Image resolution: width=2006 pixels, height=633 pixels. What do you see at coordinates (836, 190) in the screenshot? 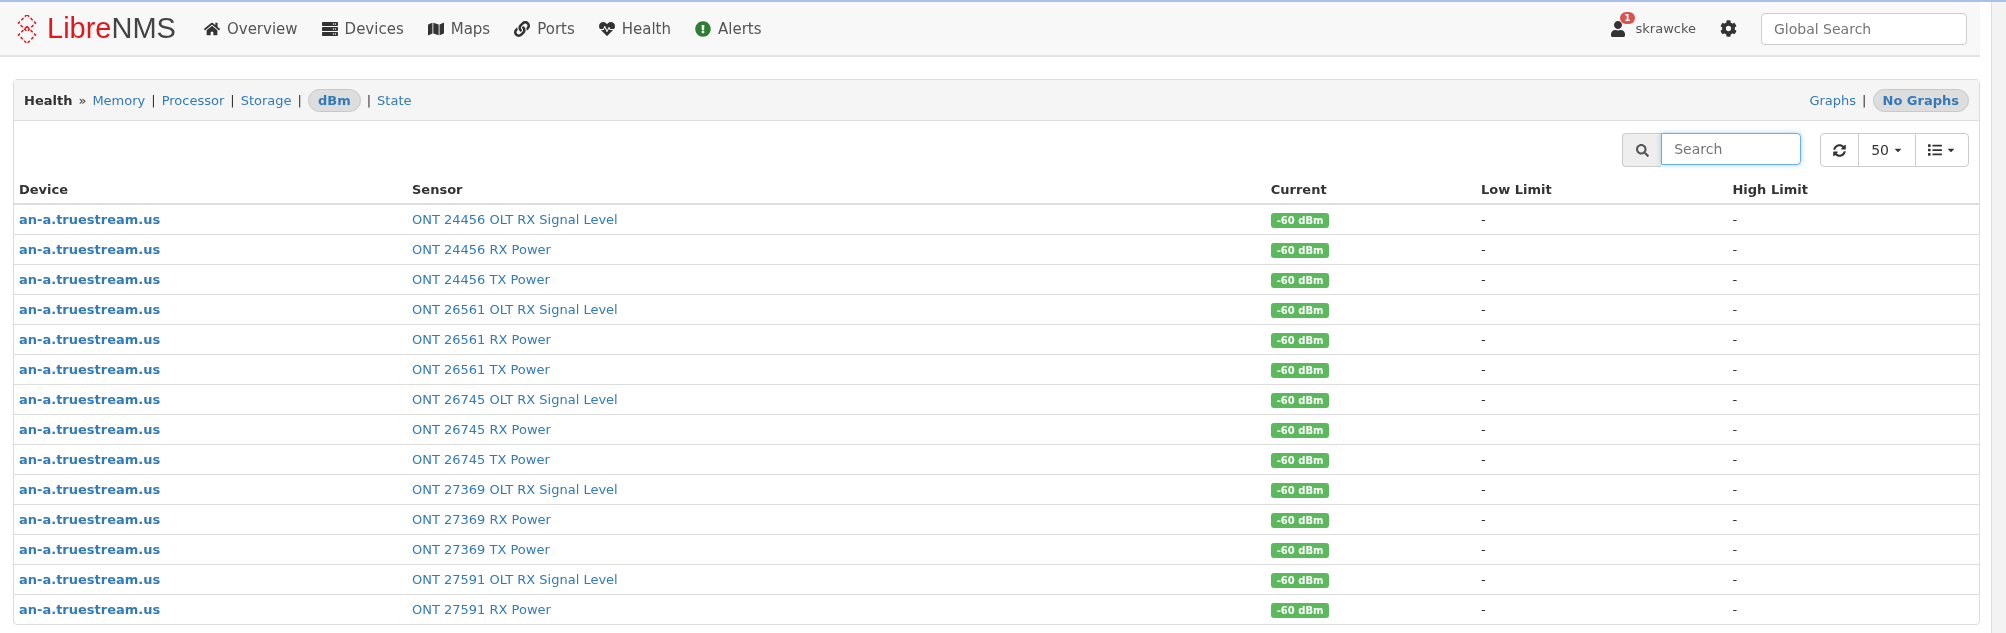
I see `column-header: Sensor` at bounding box center [836, 190].